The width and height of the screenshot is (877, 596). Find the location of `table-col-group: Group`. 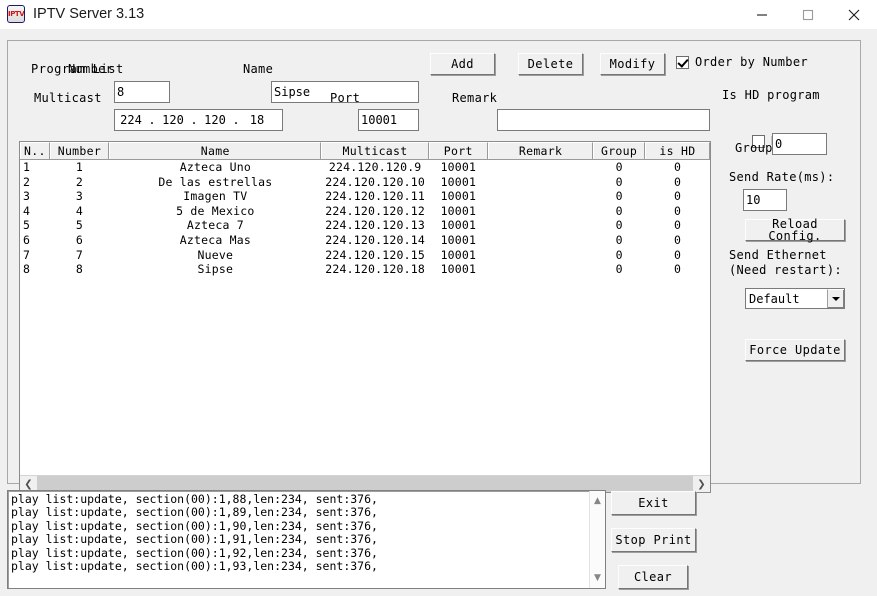

table-col-group: Group is located at coordinates (619, 150).